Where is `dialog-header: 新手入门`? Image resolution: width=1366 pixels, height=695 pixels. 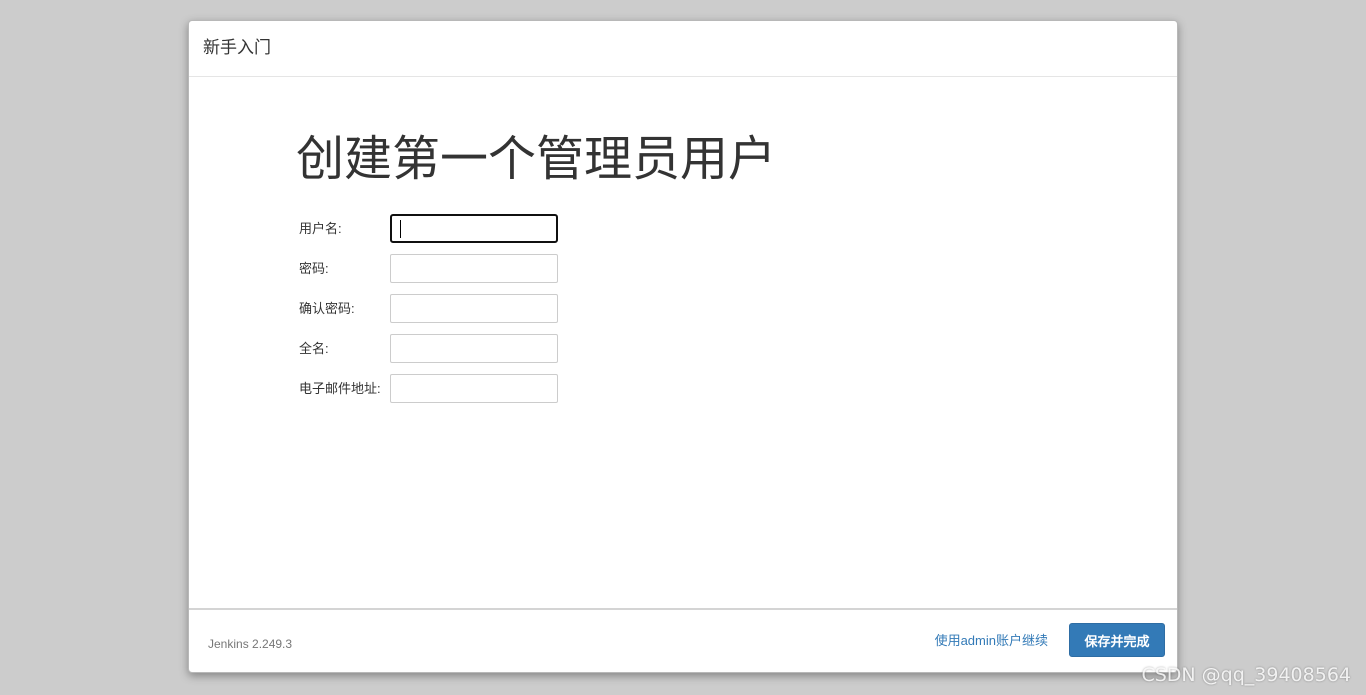 dialog-header: 新手入门 is located at coordinates (683, 49).